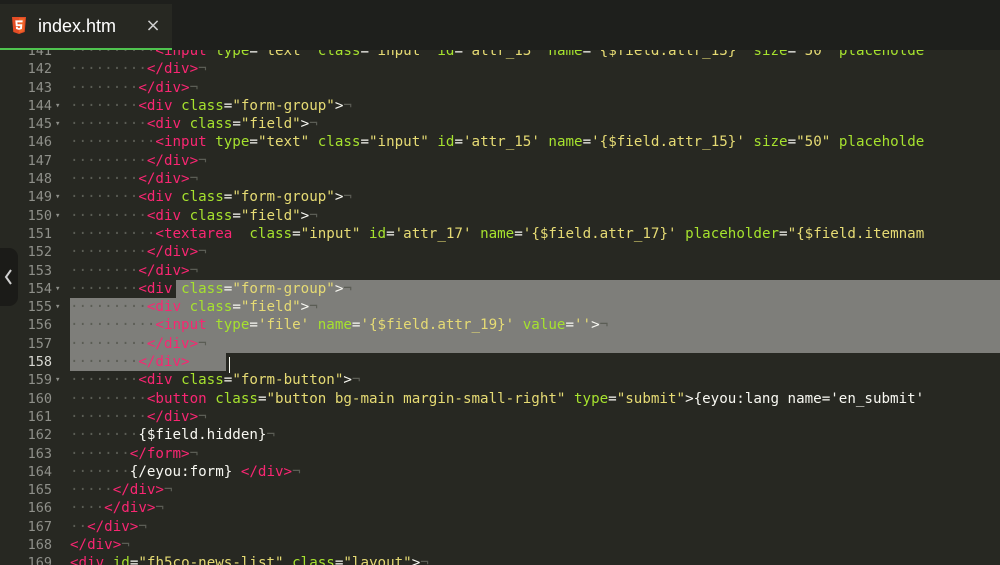 This screenshot has width=1000, height=565. Describe the element at coordinates (39, 490) in the screenshot. I see `line-number: 165` at that location.